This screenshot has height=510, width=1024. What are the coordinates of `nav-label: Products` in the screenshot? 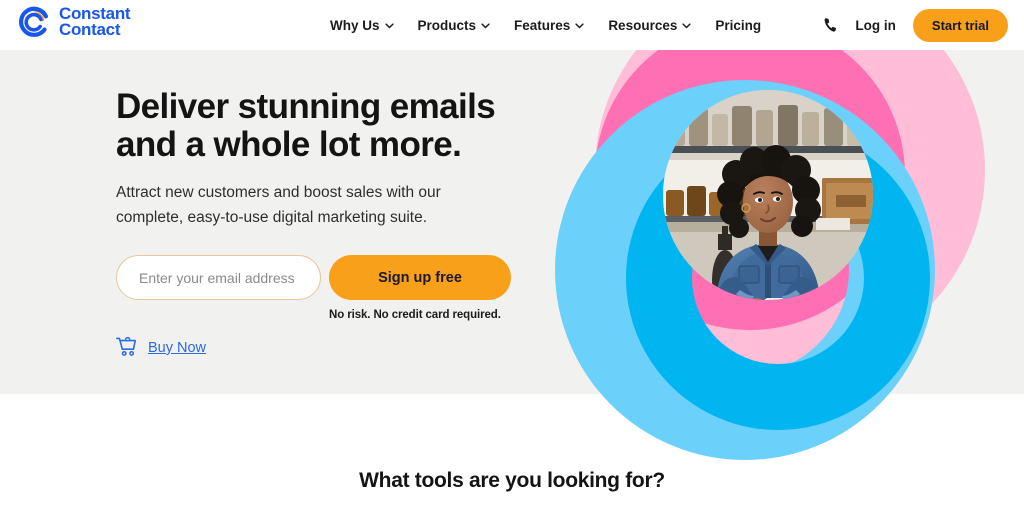 It's located at (447, 25).